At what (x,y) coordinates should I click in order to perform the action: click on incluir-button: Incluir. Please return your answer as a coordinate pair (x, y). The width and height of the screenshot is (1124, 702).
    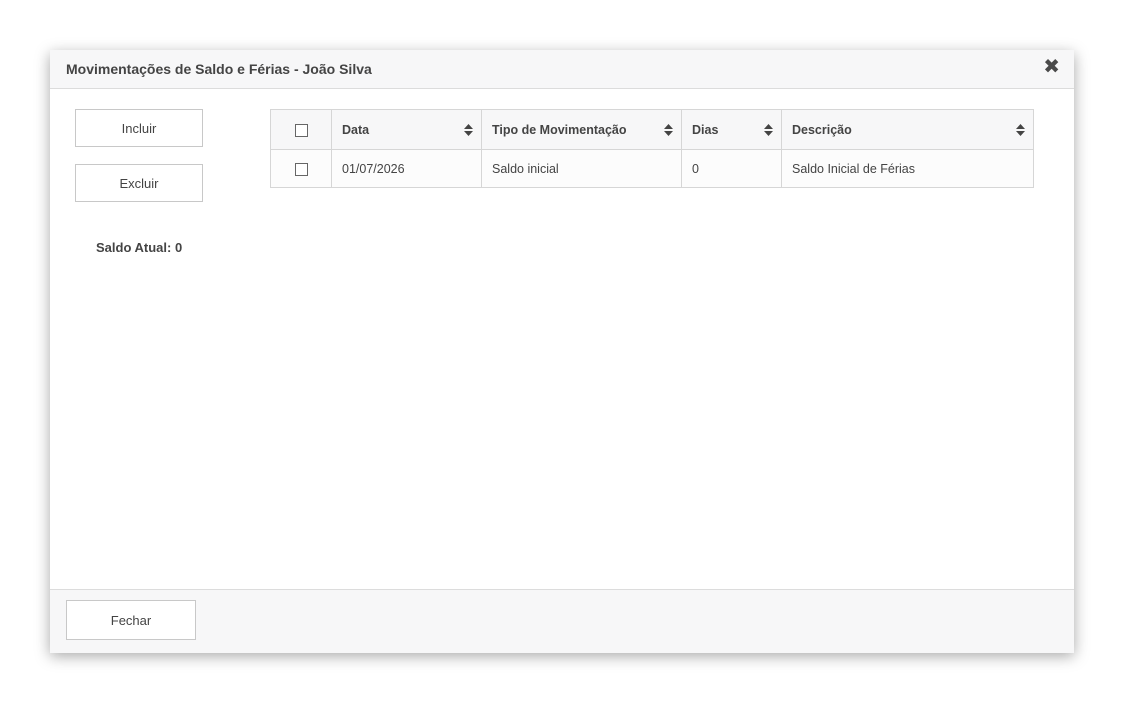
    Looking at the image, I should click on (139, 128).